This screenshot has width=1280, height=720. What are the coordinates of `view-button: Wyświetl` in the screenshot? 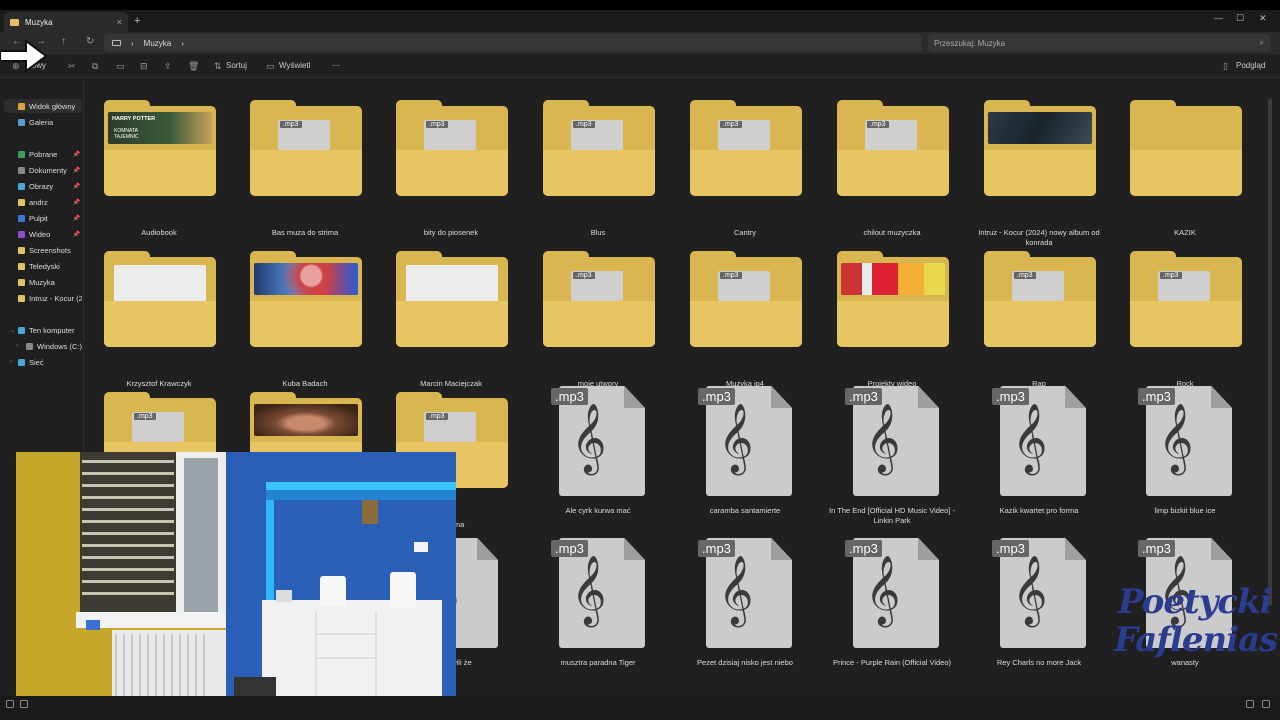 It's located at (294, 65).